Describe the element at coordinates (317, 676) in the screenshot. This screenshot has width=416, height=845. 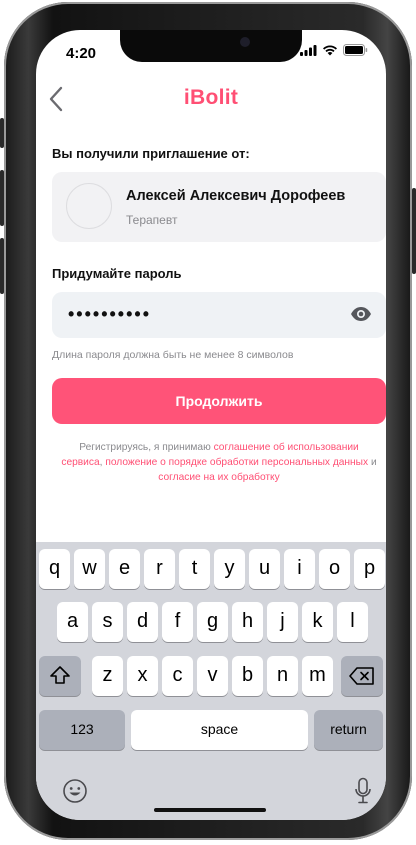
I see `key-m: m` at that location.